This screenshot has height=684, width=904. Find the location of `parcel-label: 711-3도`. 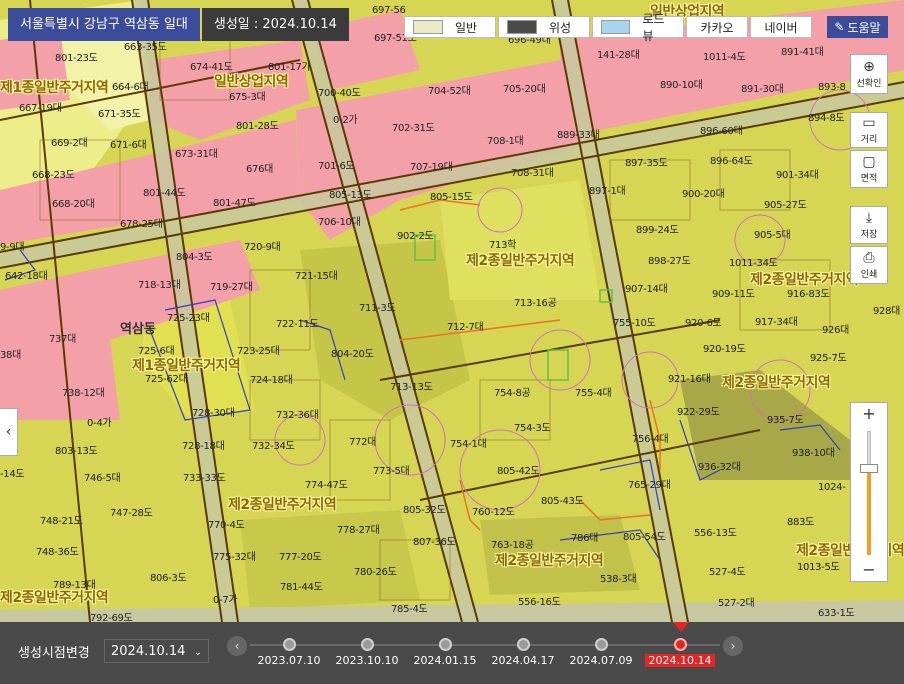

parcel-label: 711-3도 is located at coordinates (377, 308).